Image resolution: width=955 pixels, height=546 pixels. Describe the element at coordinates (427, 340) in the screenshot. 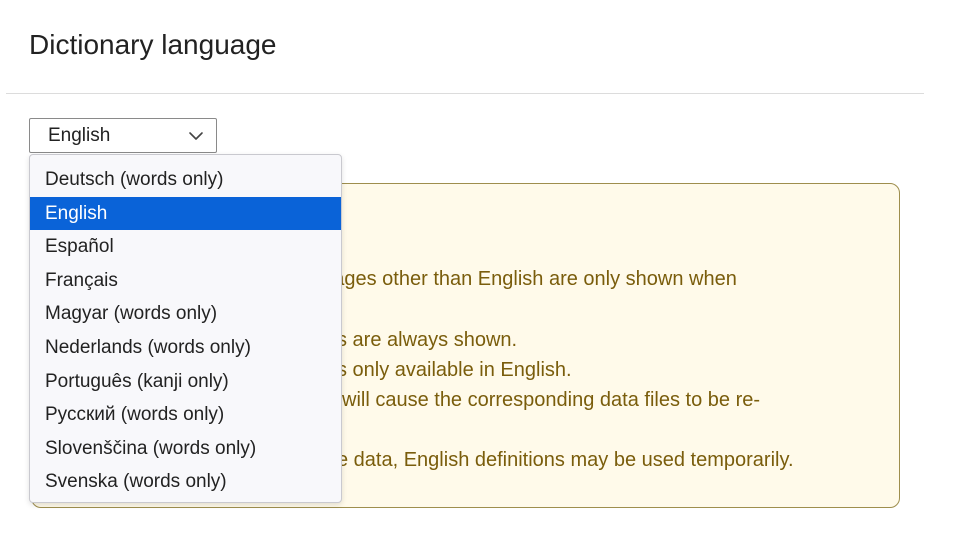

I see `info-line: s are always shown.` at that location.